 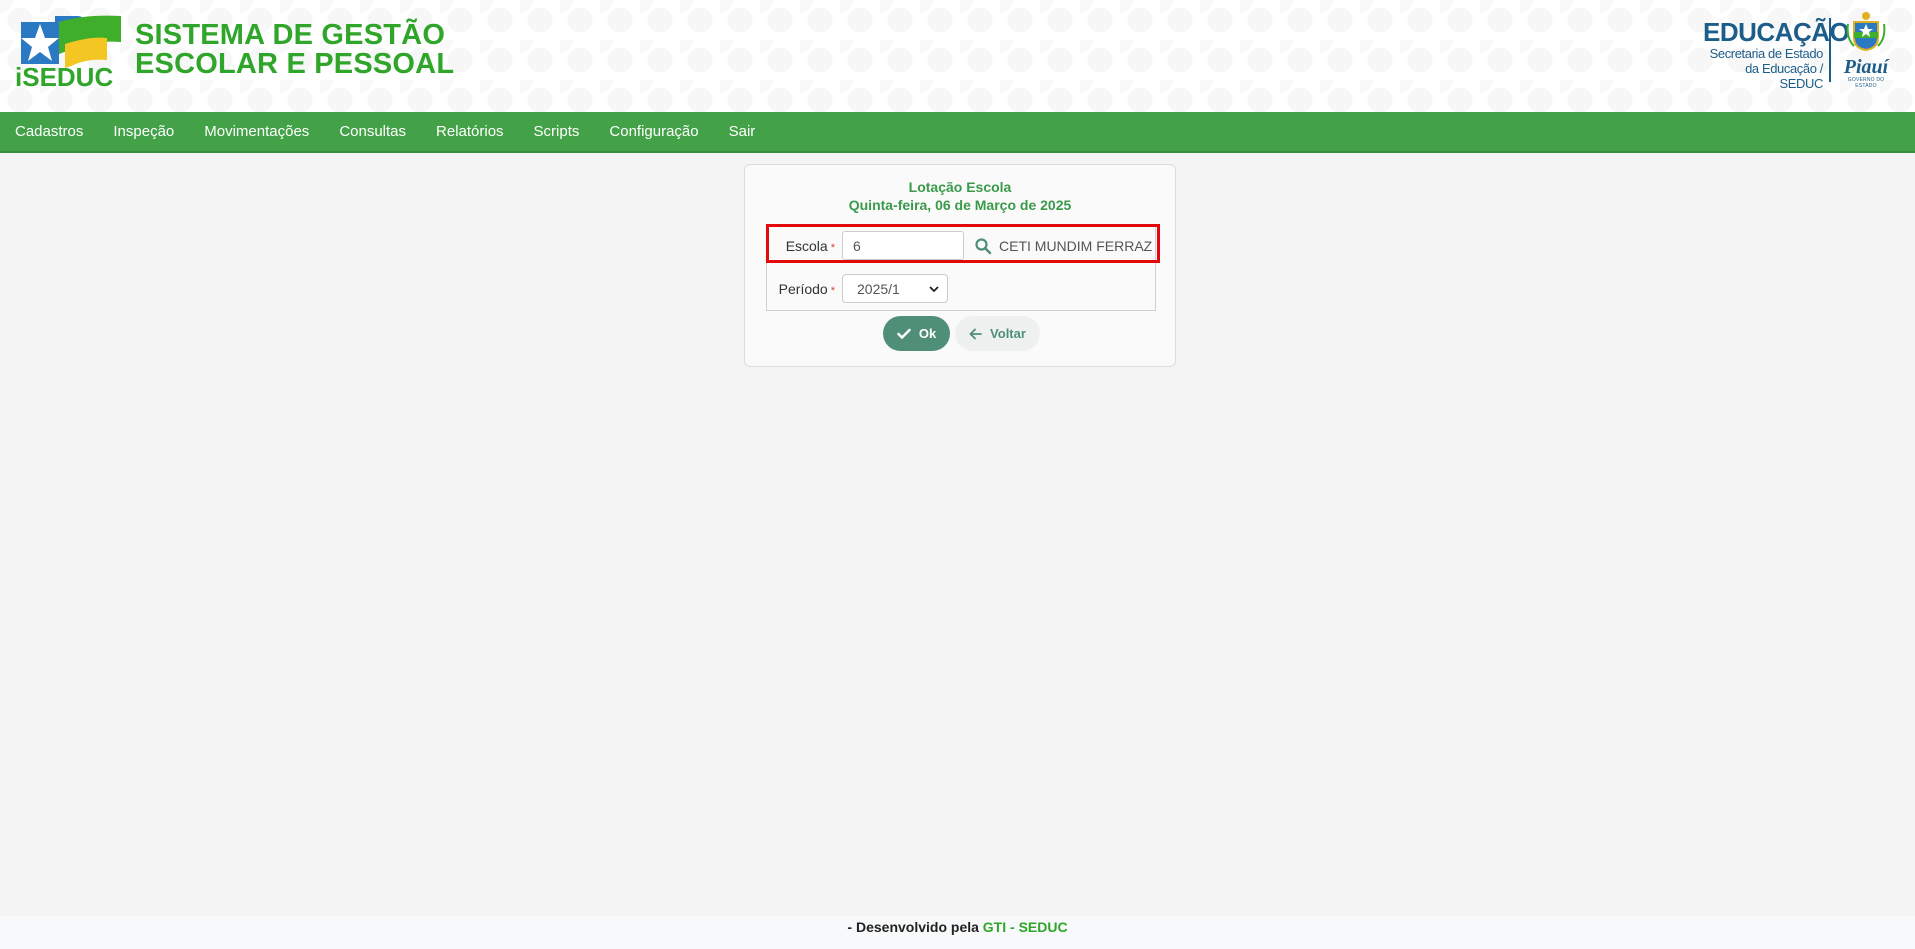 What do you see at coordinates (975, 333) in the screenshot?
I see `arrow-left-icon` at bounding box center [975, 333].